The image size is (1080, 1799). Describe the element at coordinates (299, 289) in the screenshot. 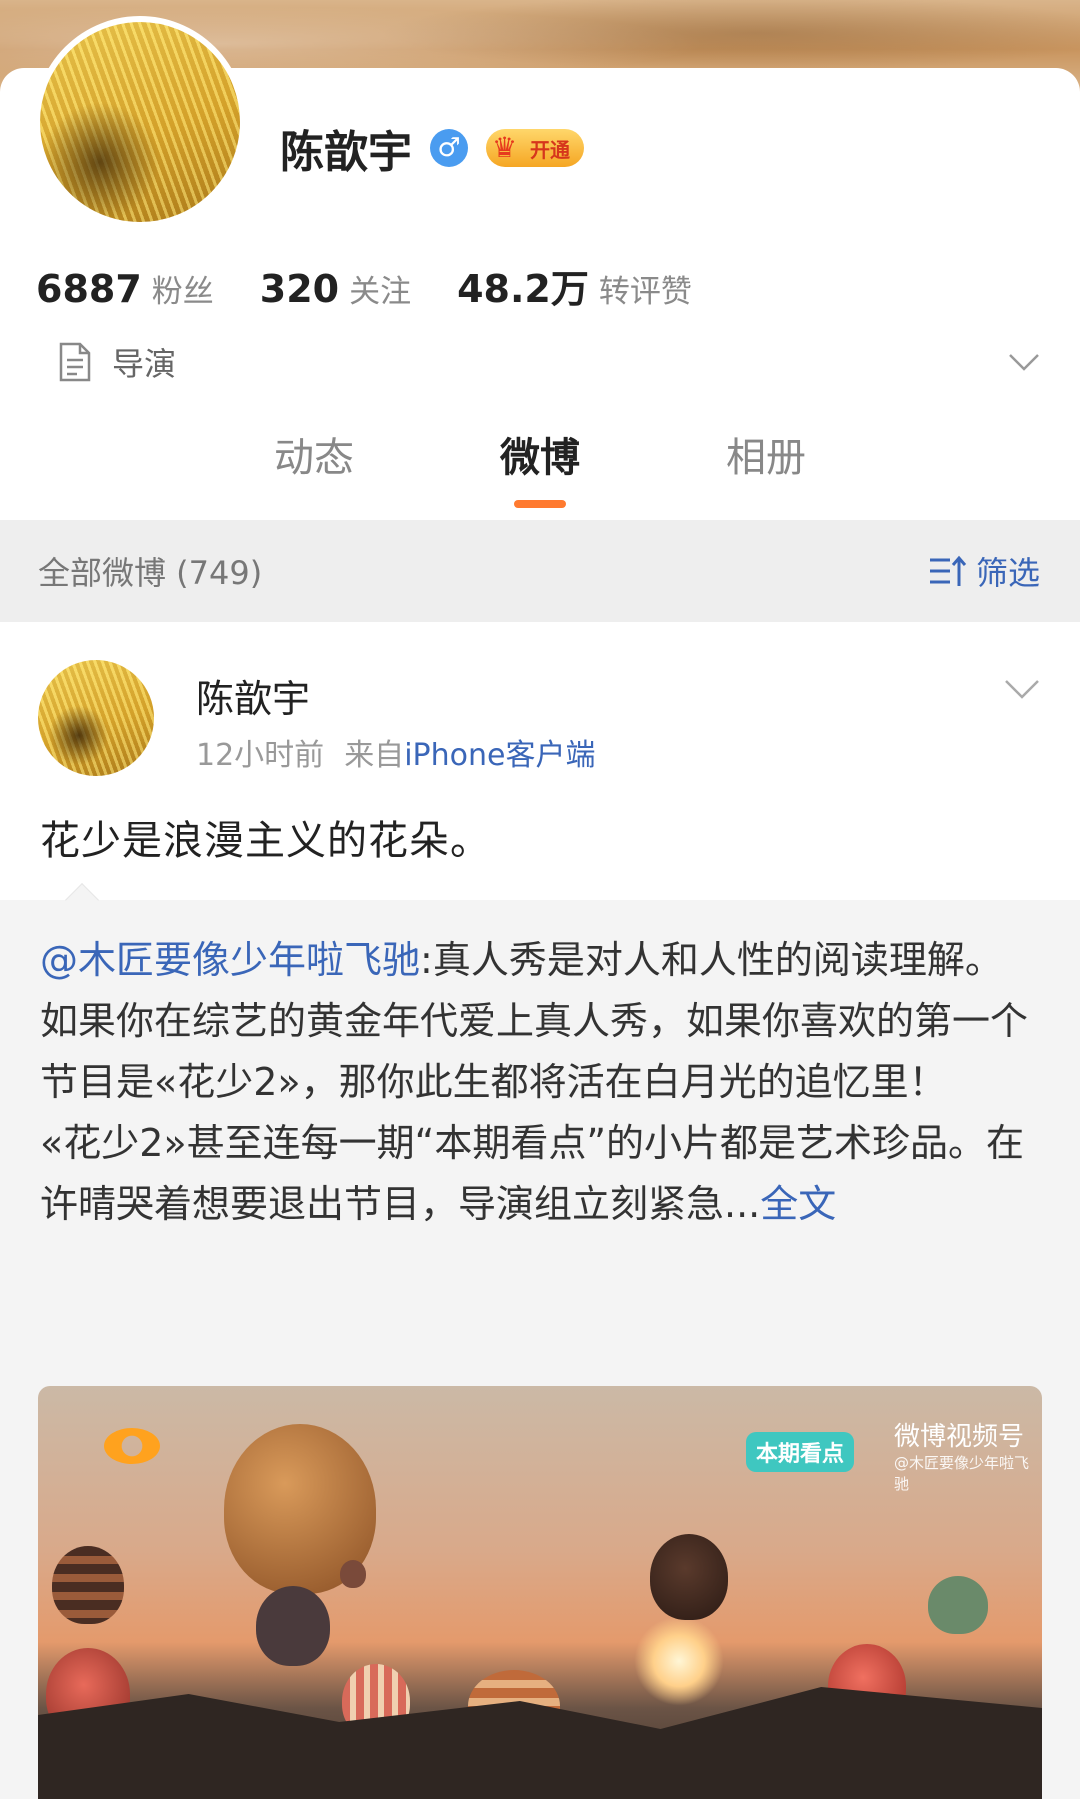

I see `stat-value: 320` at that location.